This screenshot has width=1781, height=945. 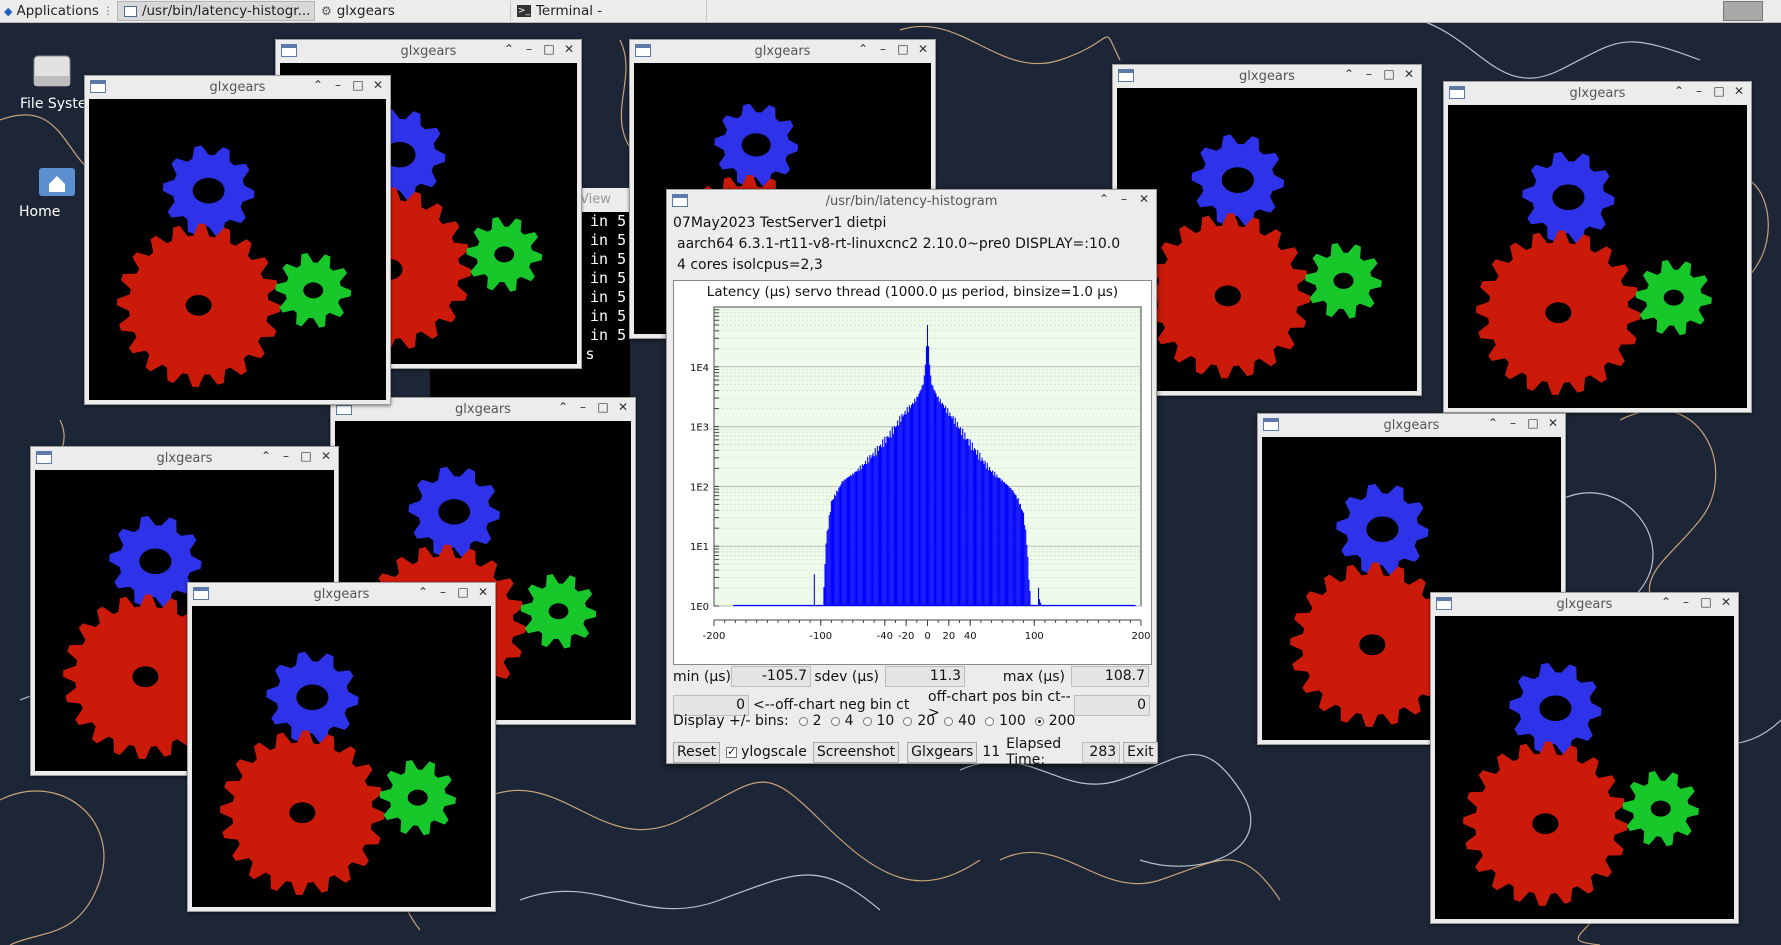 I want to click on screenshot-button: Screenshot, so click(x=856, y=752).